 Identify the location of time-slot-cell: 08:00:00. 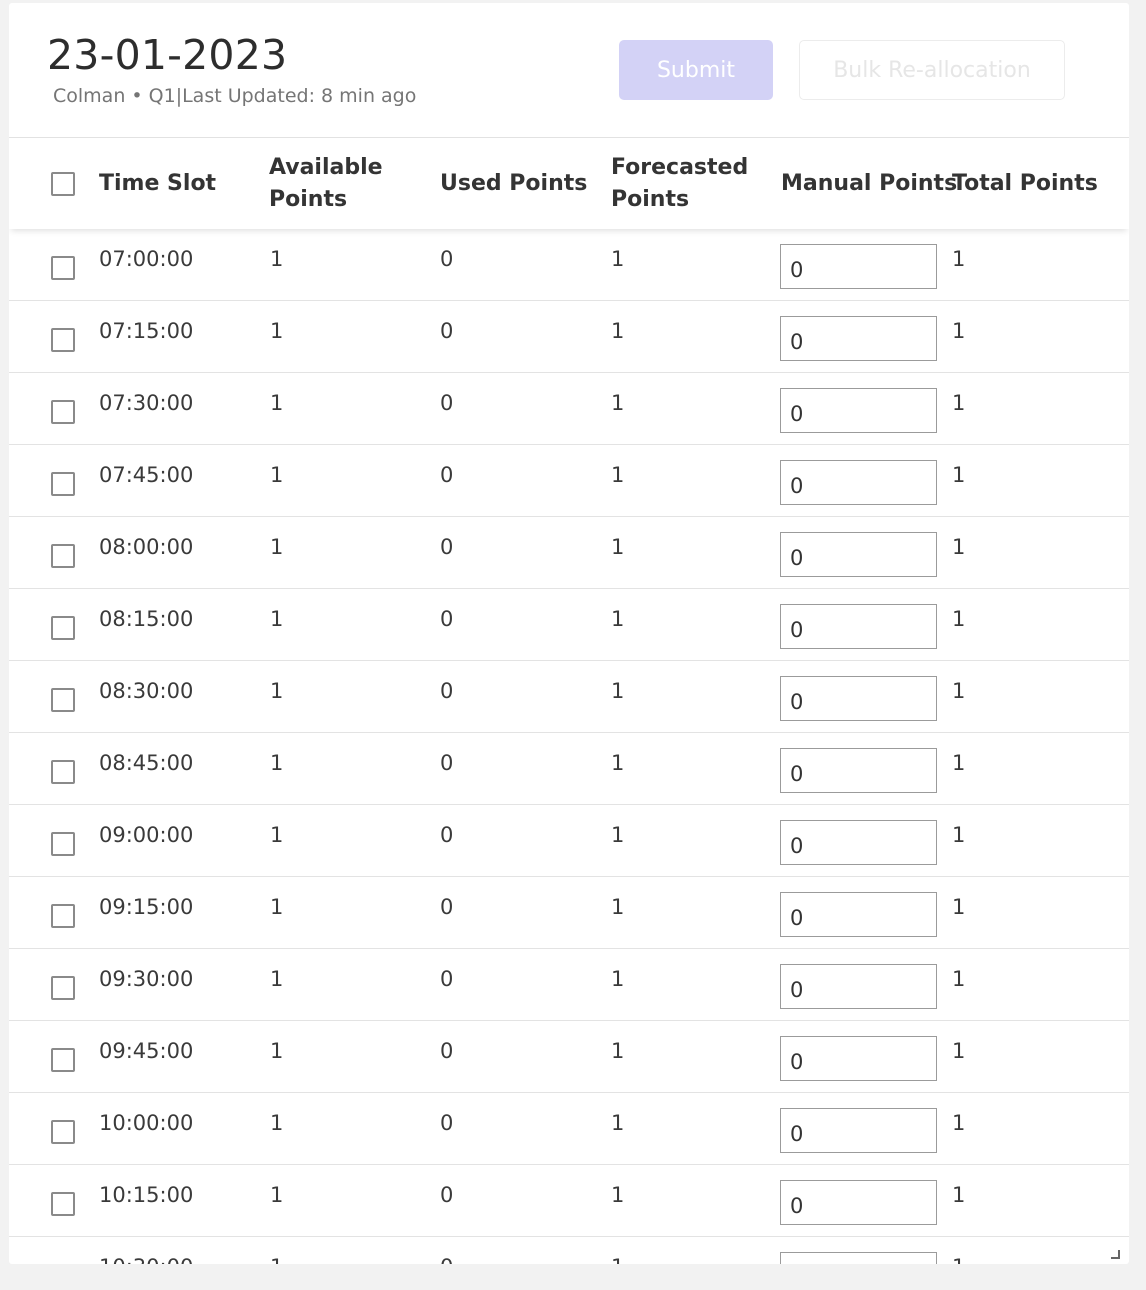
(146, 547).